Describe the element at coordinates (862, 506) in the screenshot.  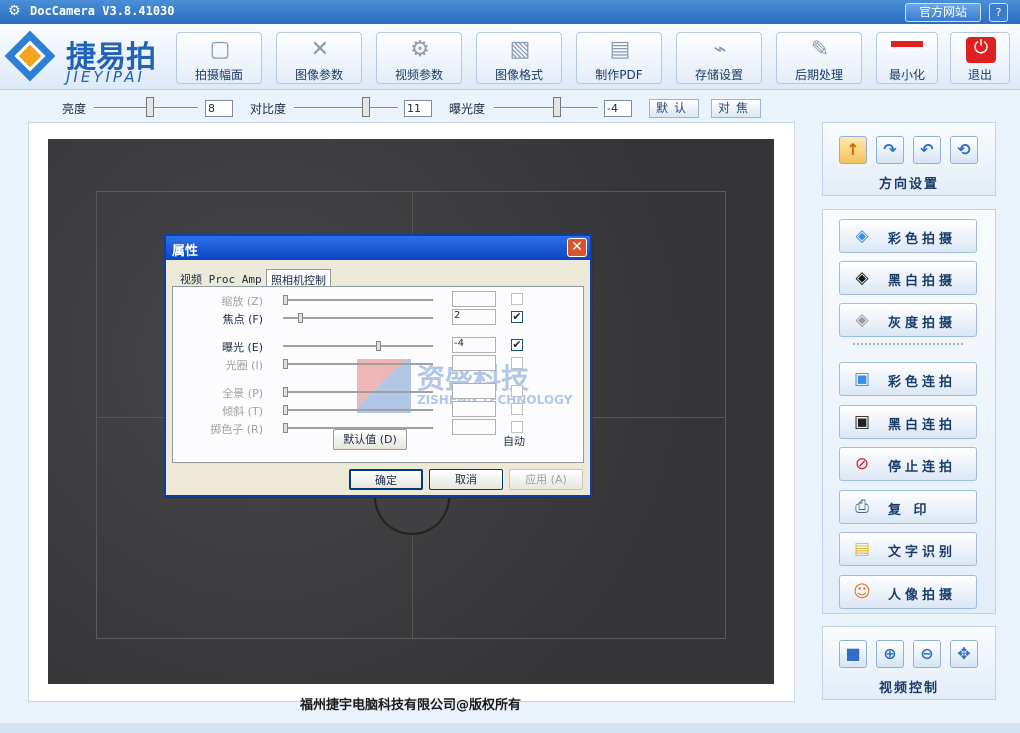
I see `printer-icon: ⎙` at that location.